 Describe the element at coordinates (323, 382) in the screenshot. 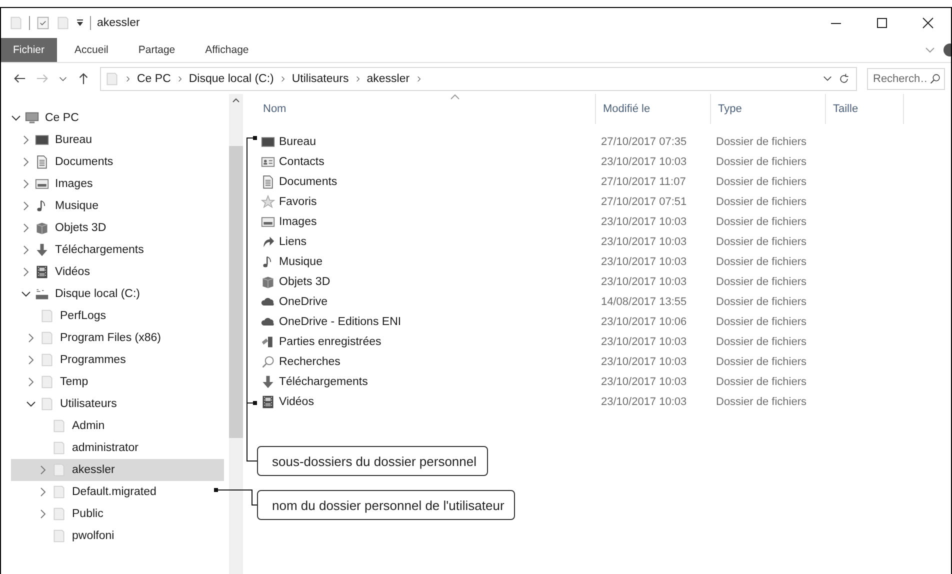

I see `file-name: Téléchargements` at that location.